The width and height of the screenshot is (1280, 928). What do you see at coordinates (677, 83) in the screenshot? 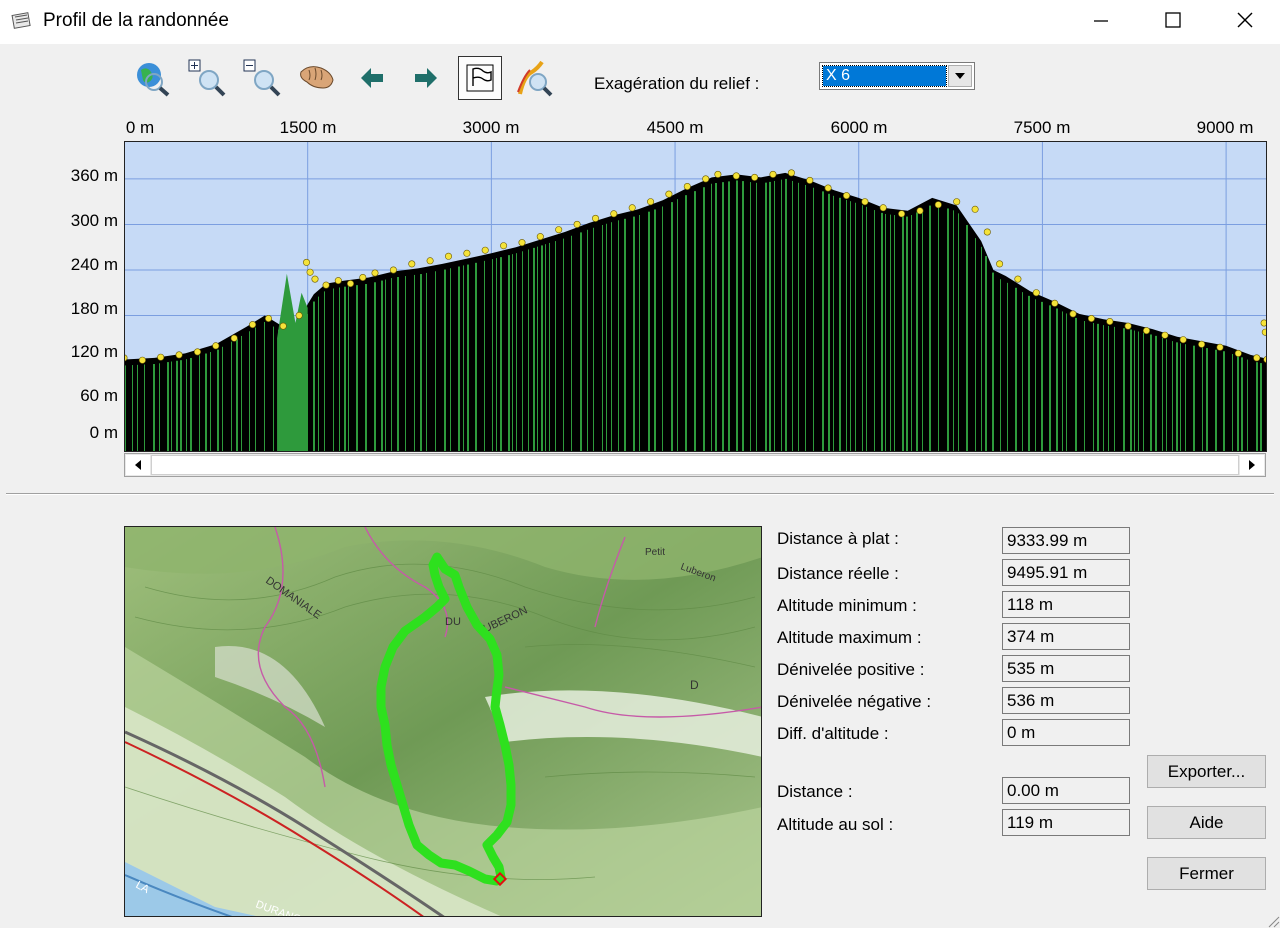
I see `relief-label: Exagération du relief :` at bounding box center [677, 83].